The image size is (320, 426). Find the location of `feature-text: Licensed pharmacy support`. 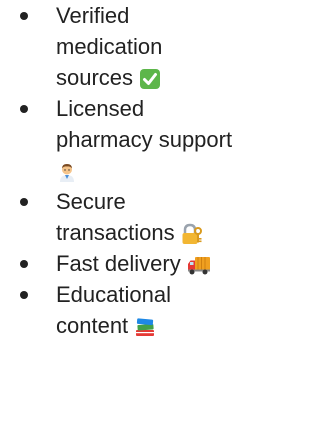

feature-text: Licensed pharmacy support is located at coordinates (144, 124).